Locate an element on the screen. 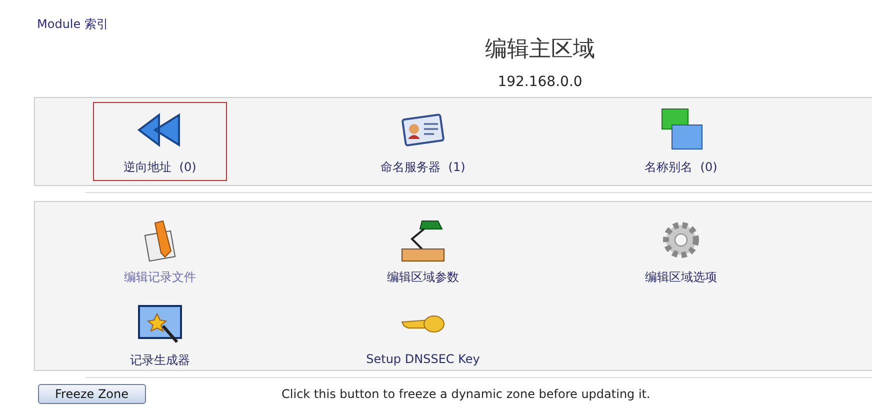  zone-action-link: Setup DNSSEC Key is located at coordinates (423, 334).